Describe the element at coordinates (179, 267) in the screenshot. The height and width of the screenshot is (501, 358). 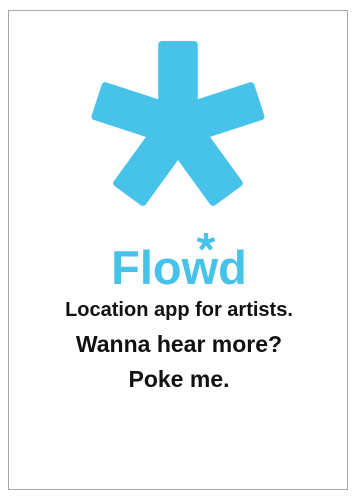
I see `brand-name-text: Flowd` at that location.